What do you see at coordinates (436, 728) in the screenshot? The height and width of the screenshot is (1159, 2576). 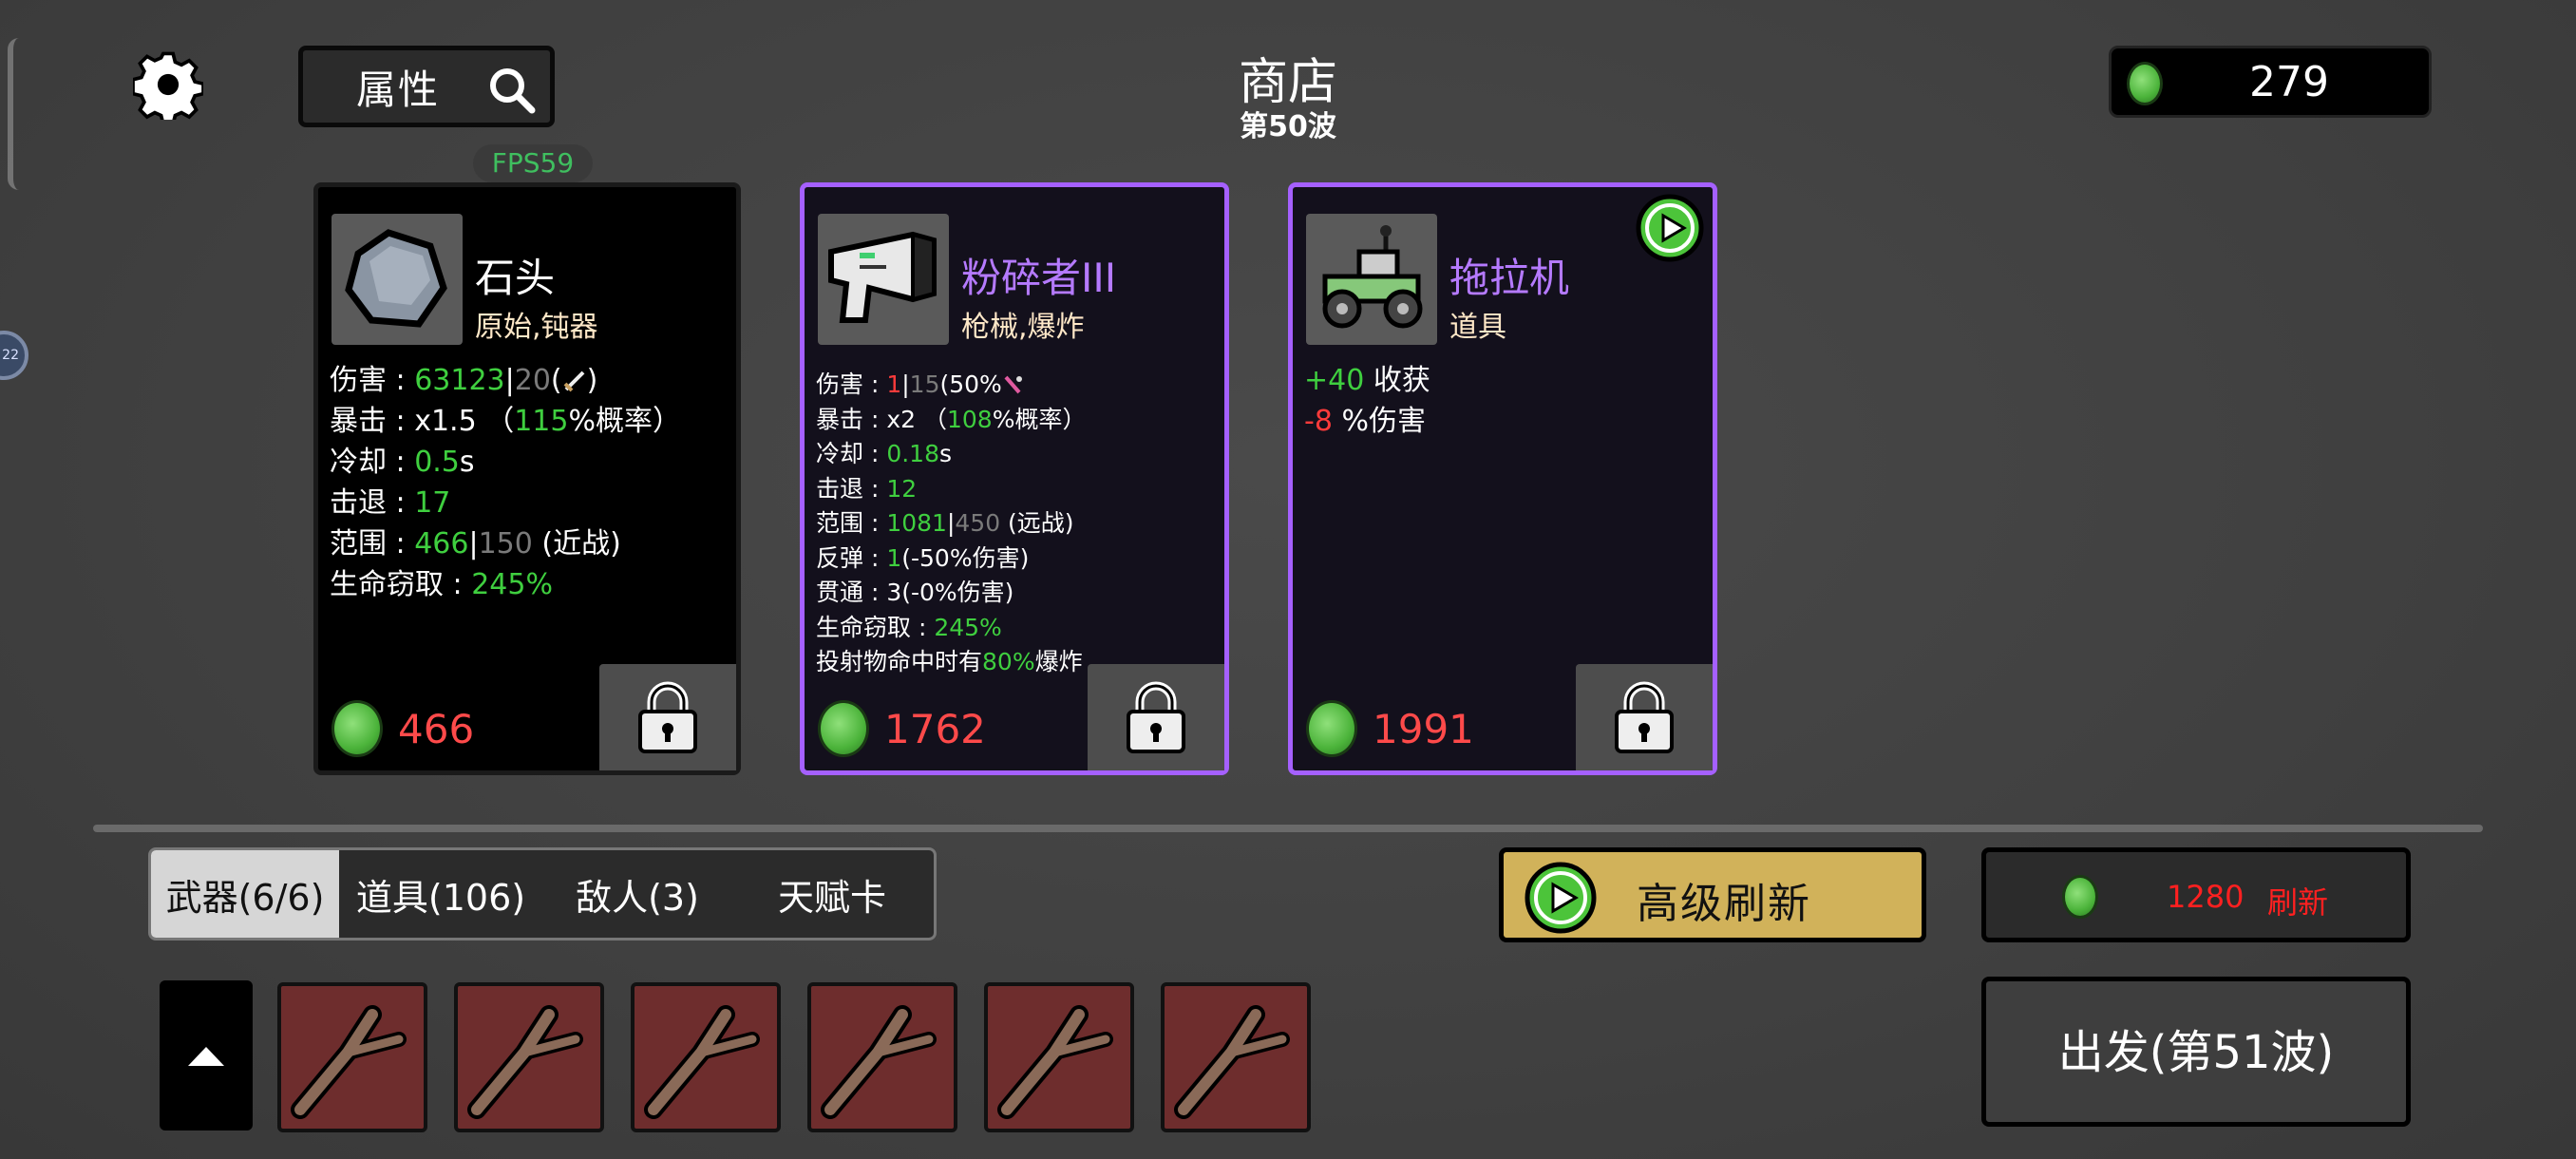 I see `price-value: 466` at bounding box center [436, 728].